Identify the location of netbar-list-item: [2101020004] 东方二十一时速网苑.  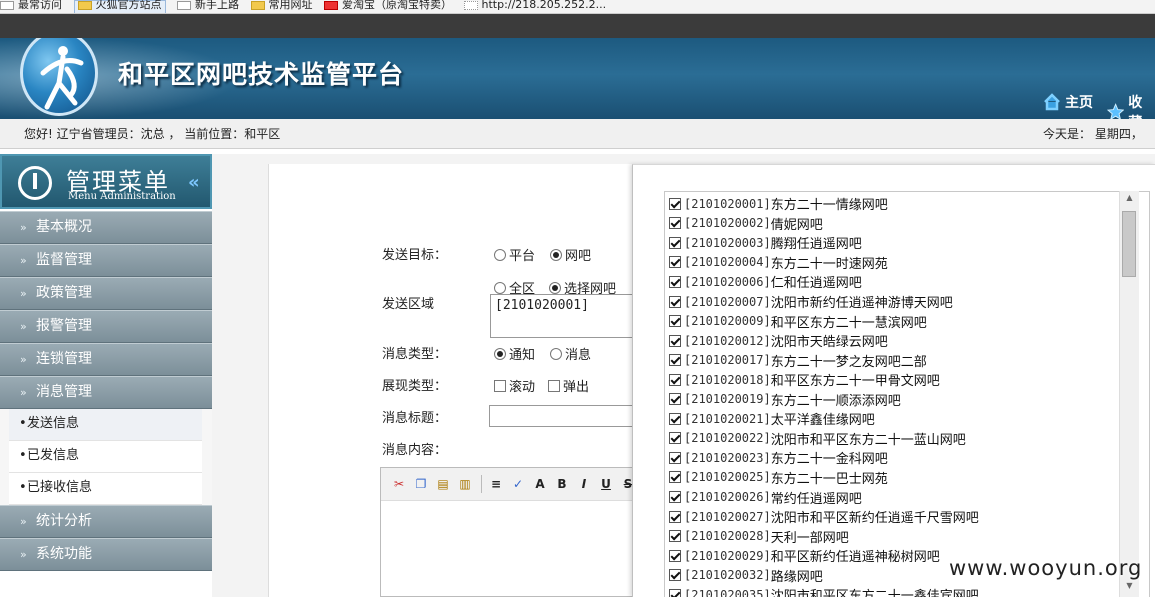
(778, 263).